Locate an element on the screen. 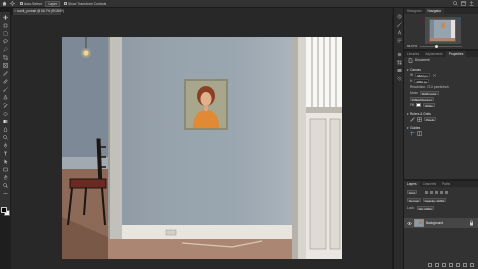 Image resolution: width=478 pixels, height=269 pixels. auto-select-dropdown: Layer is located at coordinates (52, 3).